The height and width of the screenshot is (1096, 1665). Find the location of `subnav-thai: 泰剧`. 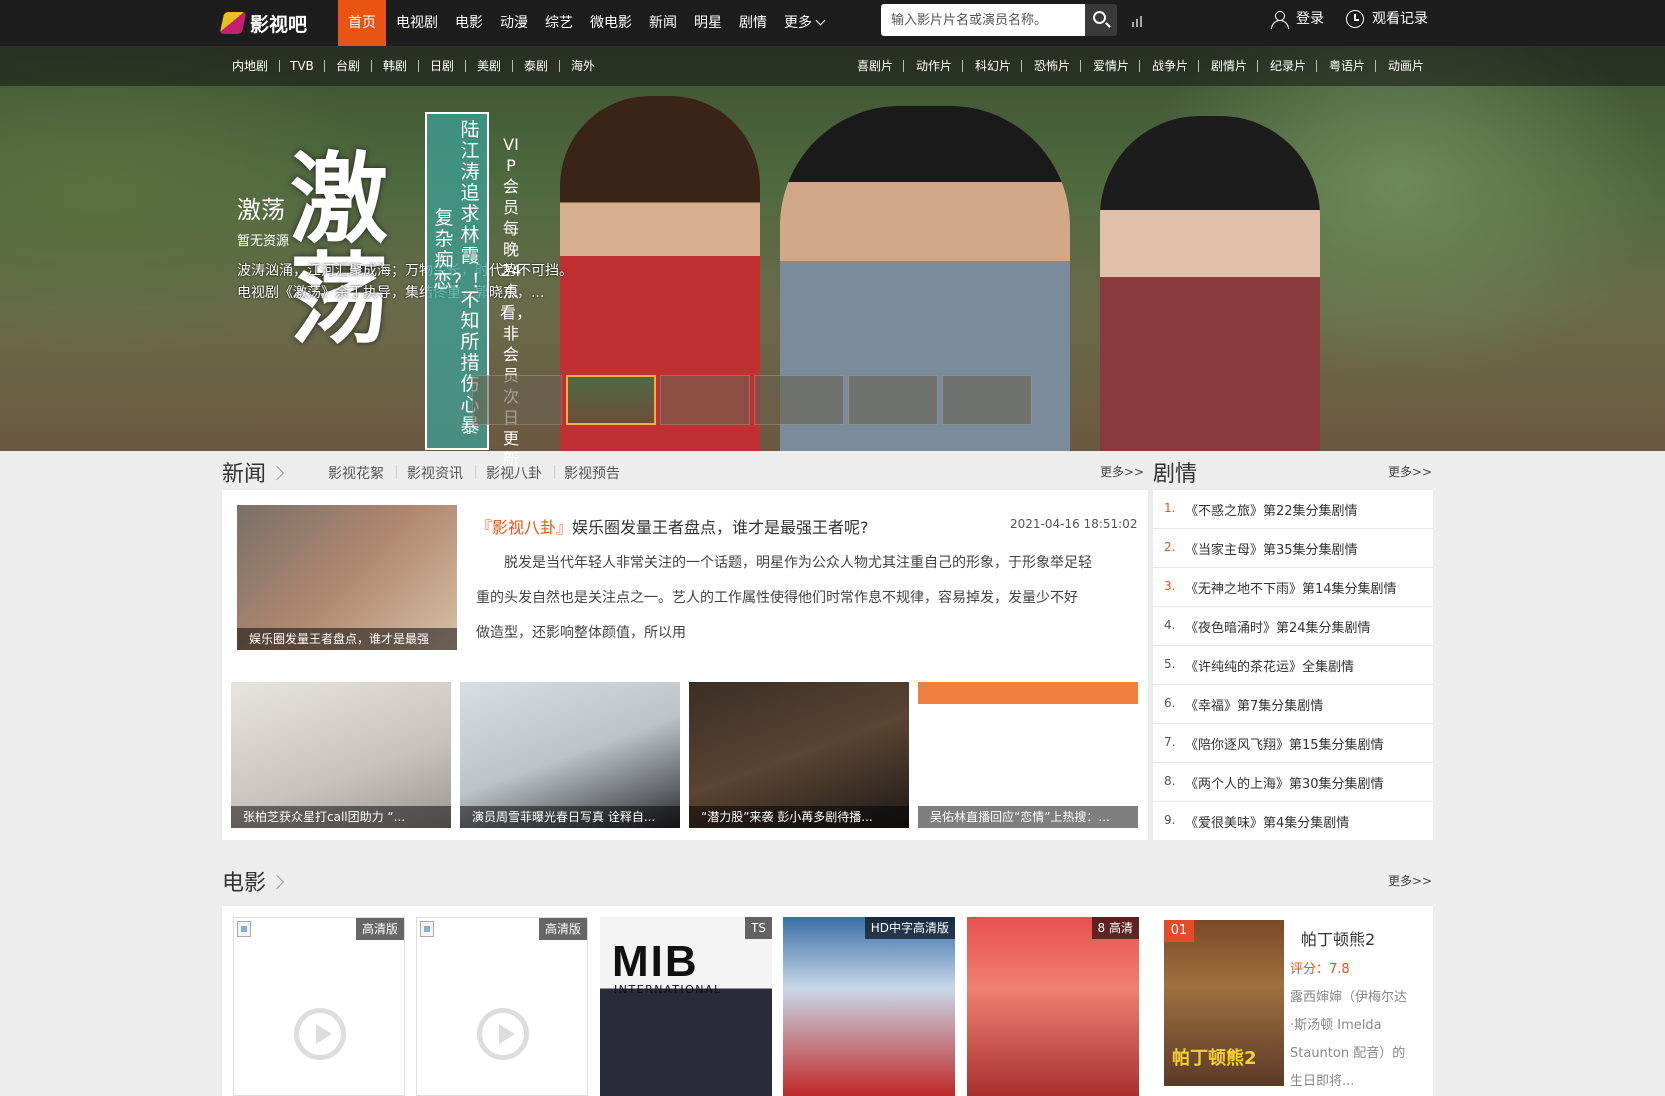

subnav-thai: 泰剧 is located at coordinates (536, 66).